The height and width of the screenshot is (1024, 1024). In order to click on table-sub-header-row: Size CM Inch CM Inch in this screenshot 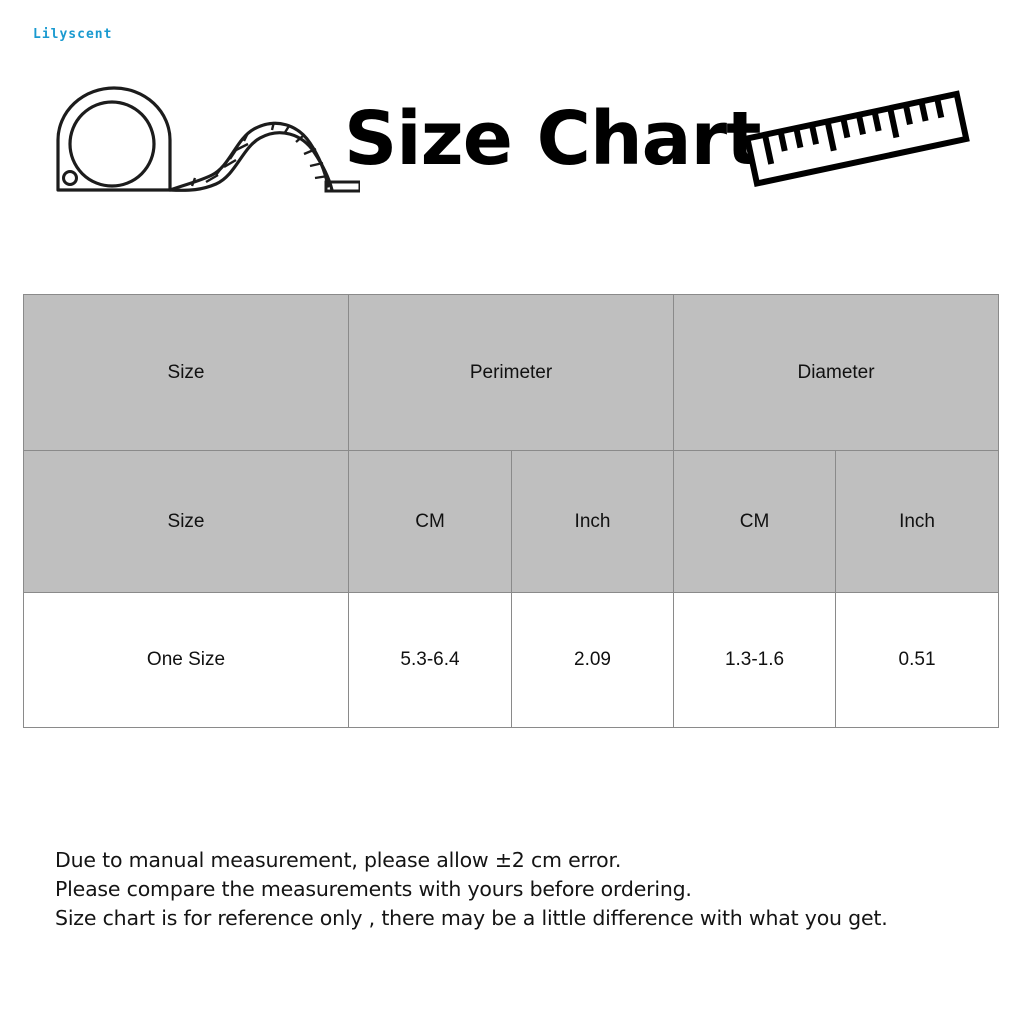, I will do `click(511, 521)`.